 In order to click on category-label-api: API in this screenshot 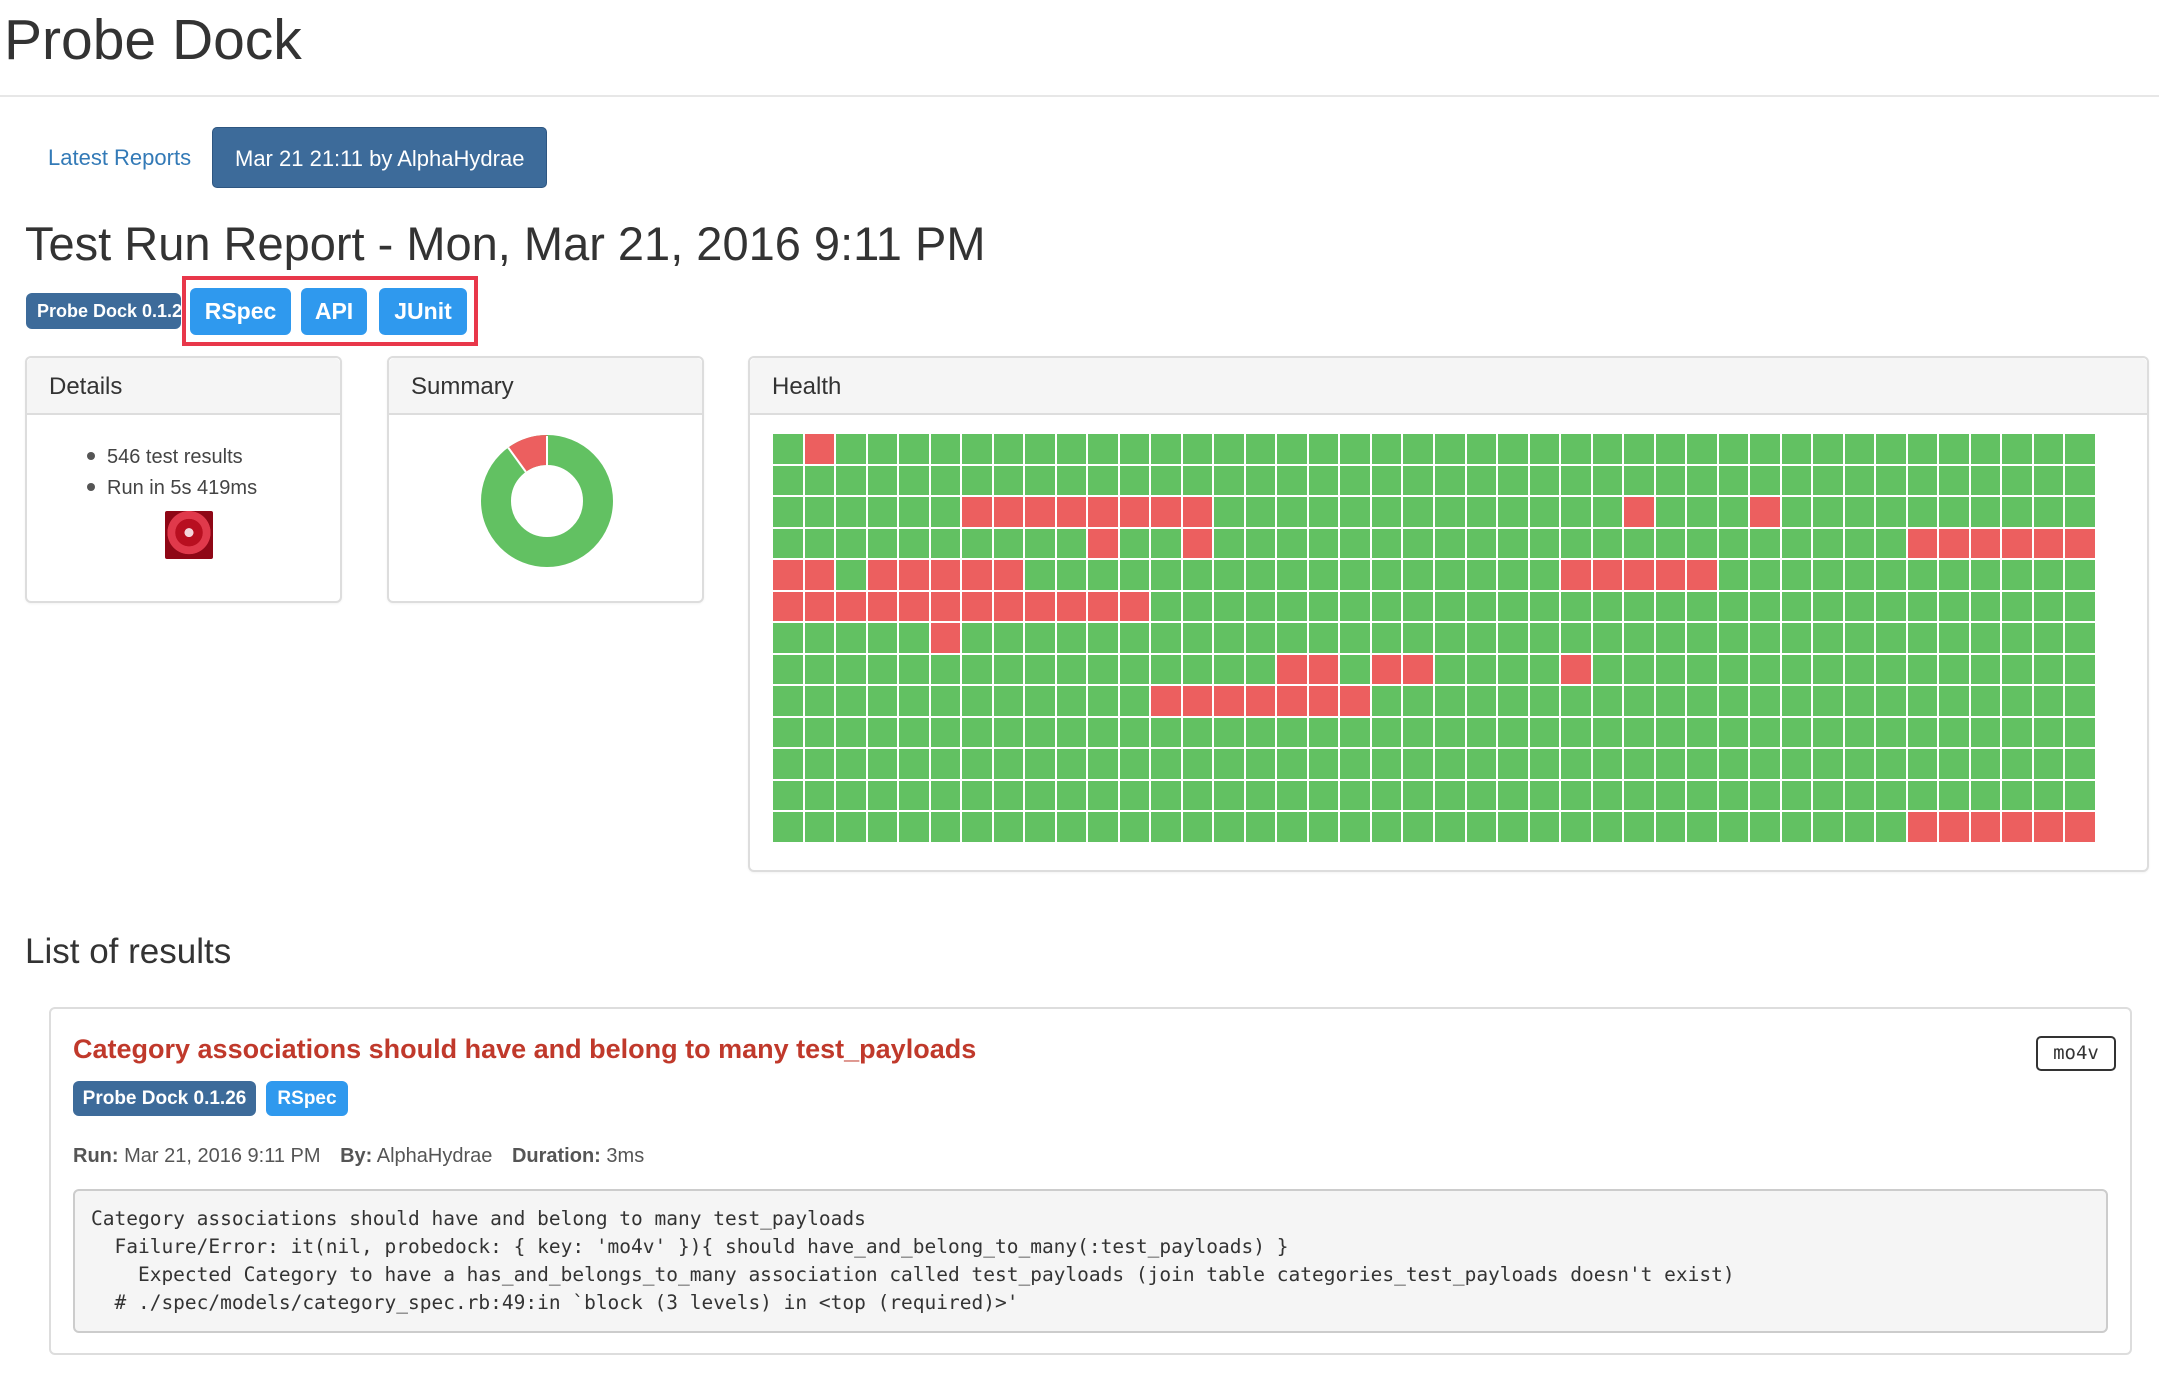, I will do `click(334, 311)`.